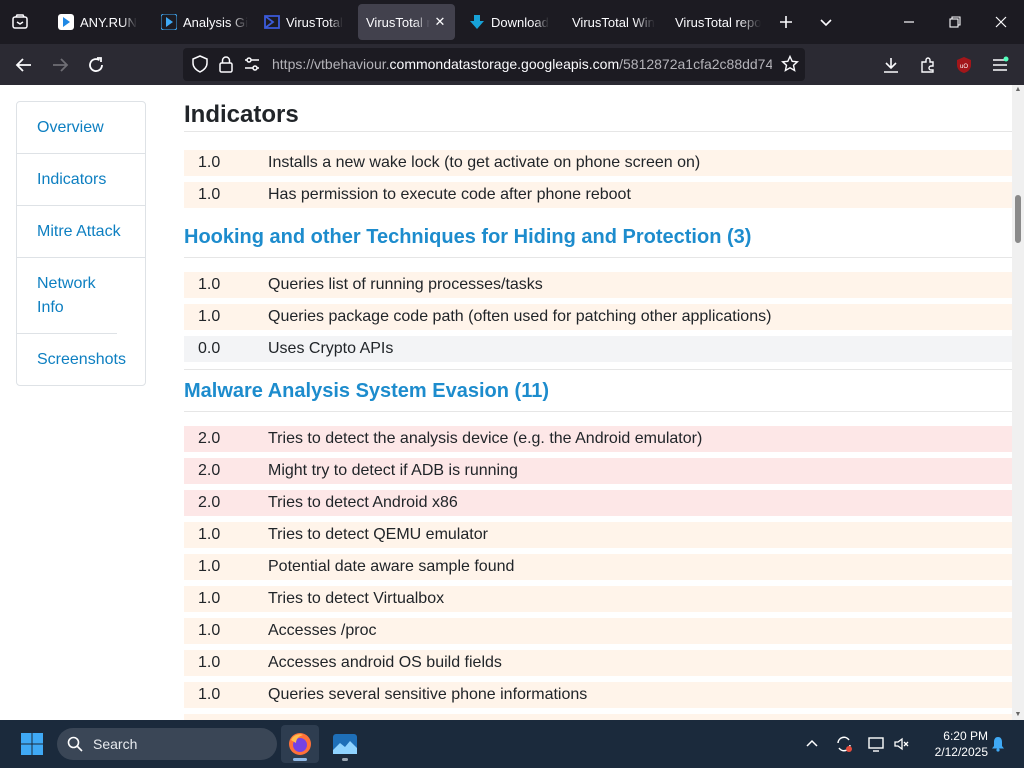 The width and height of the screenshot is (1024, 768). Describe the element at coordinates (598, 631) in the screenshot. I see `indicator-row: 1.0 Accesses /proc` at that location.